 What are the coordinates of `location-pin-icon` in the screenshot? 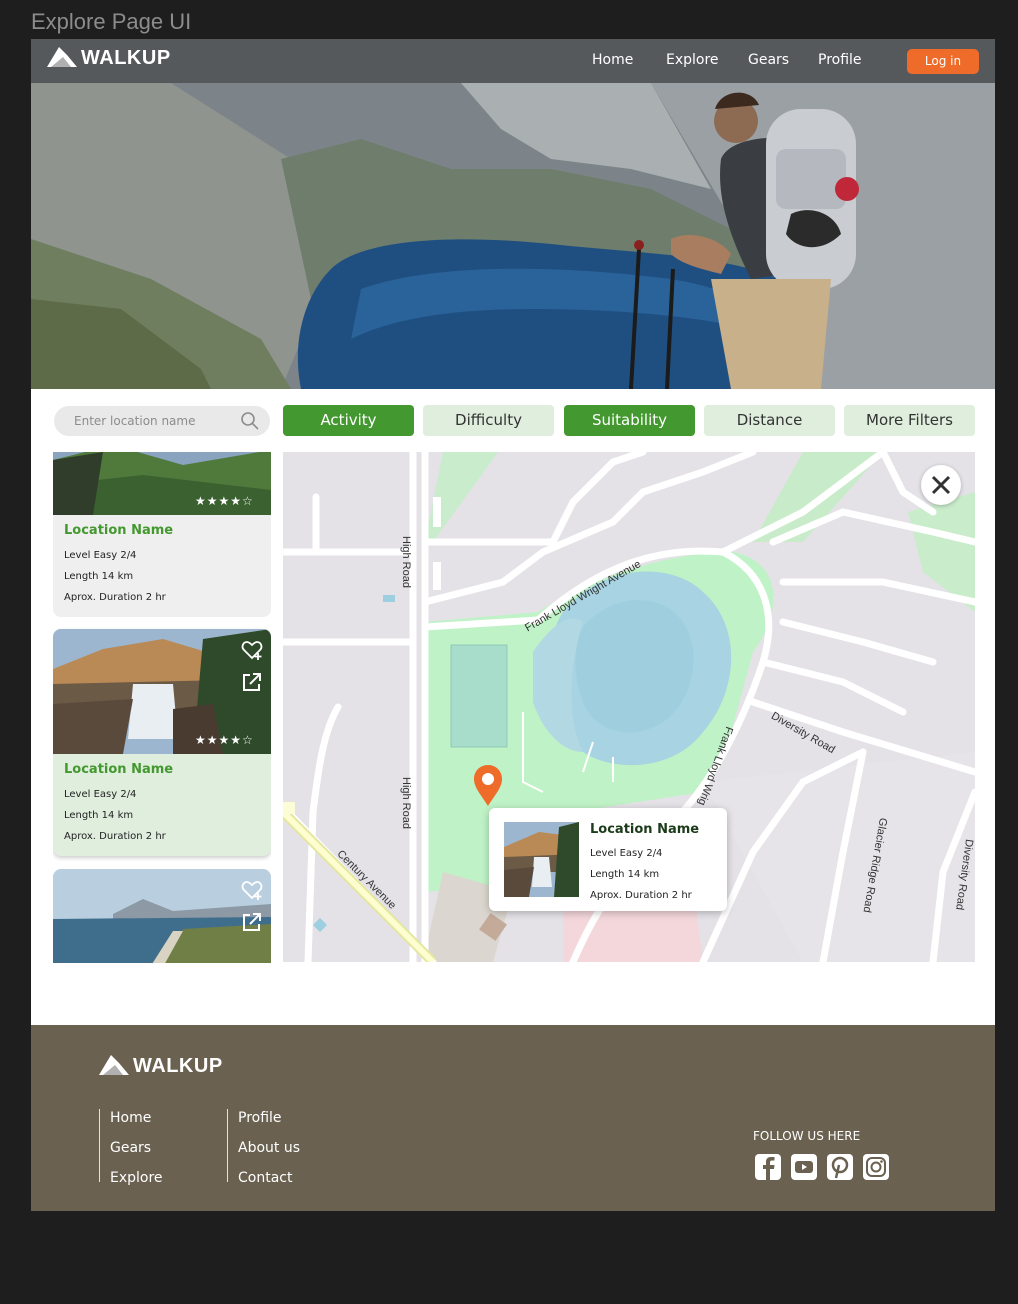 It's located at (488, 786).